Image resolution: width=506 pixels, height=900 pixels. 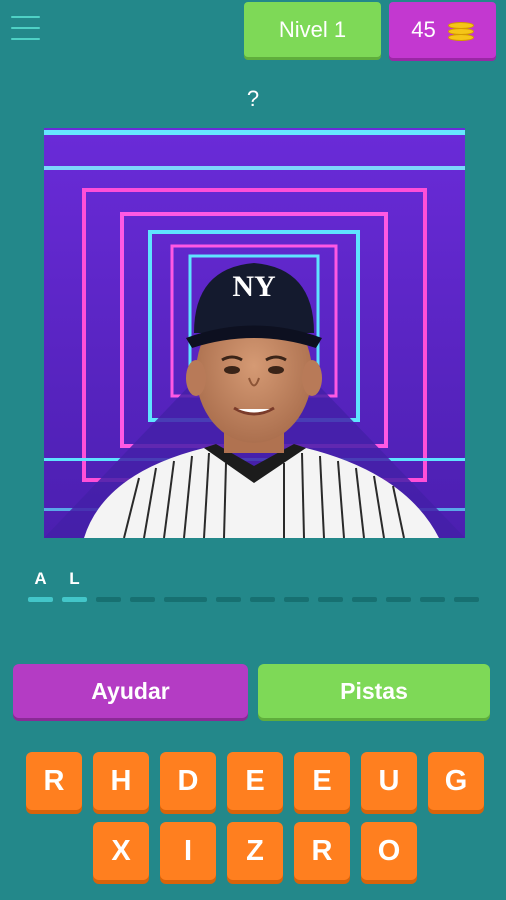 I want to click on answer-slot: A, so click(x=40, y=585).